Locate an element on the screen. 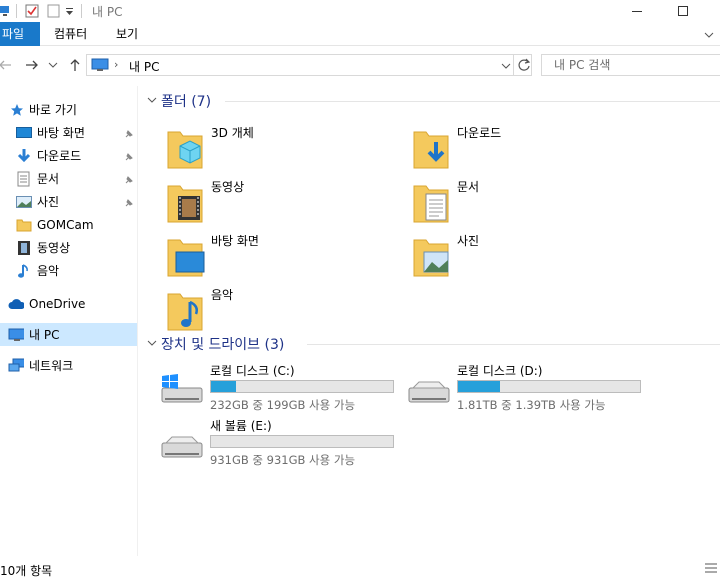  network-icon is located at coordinates (16, 366).